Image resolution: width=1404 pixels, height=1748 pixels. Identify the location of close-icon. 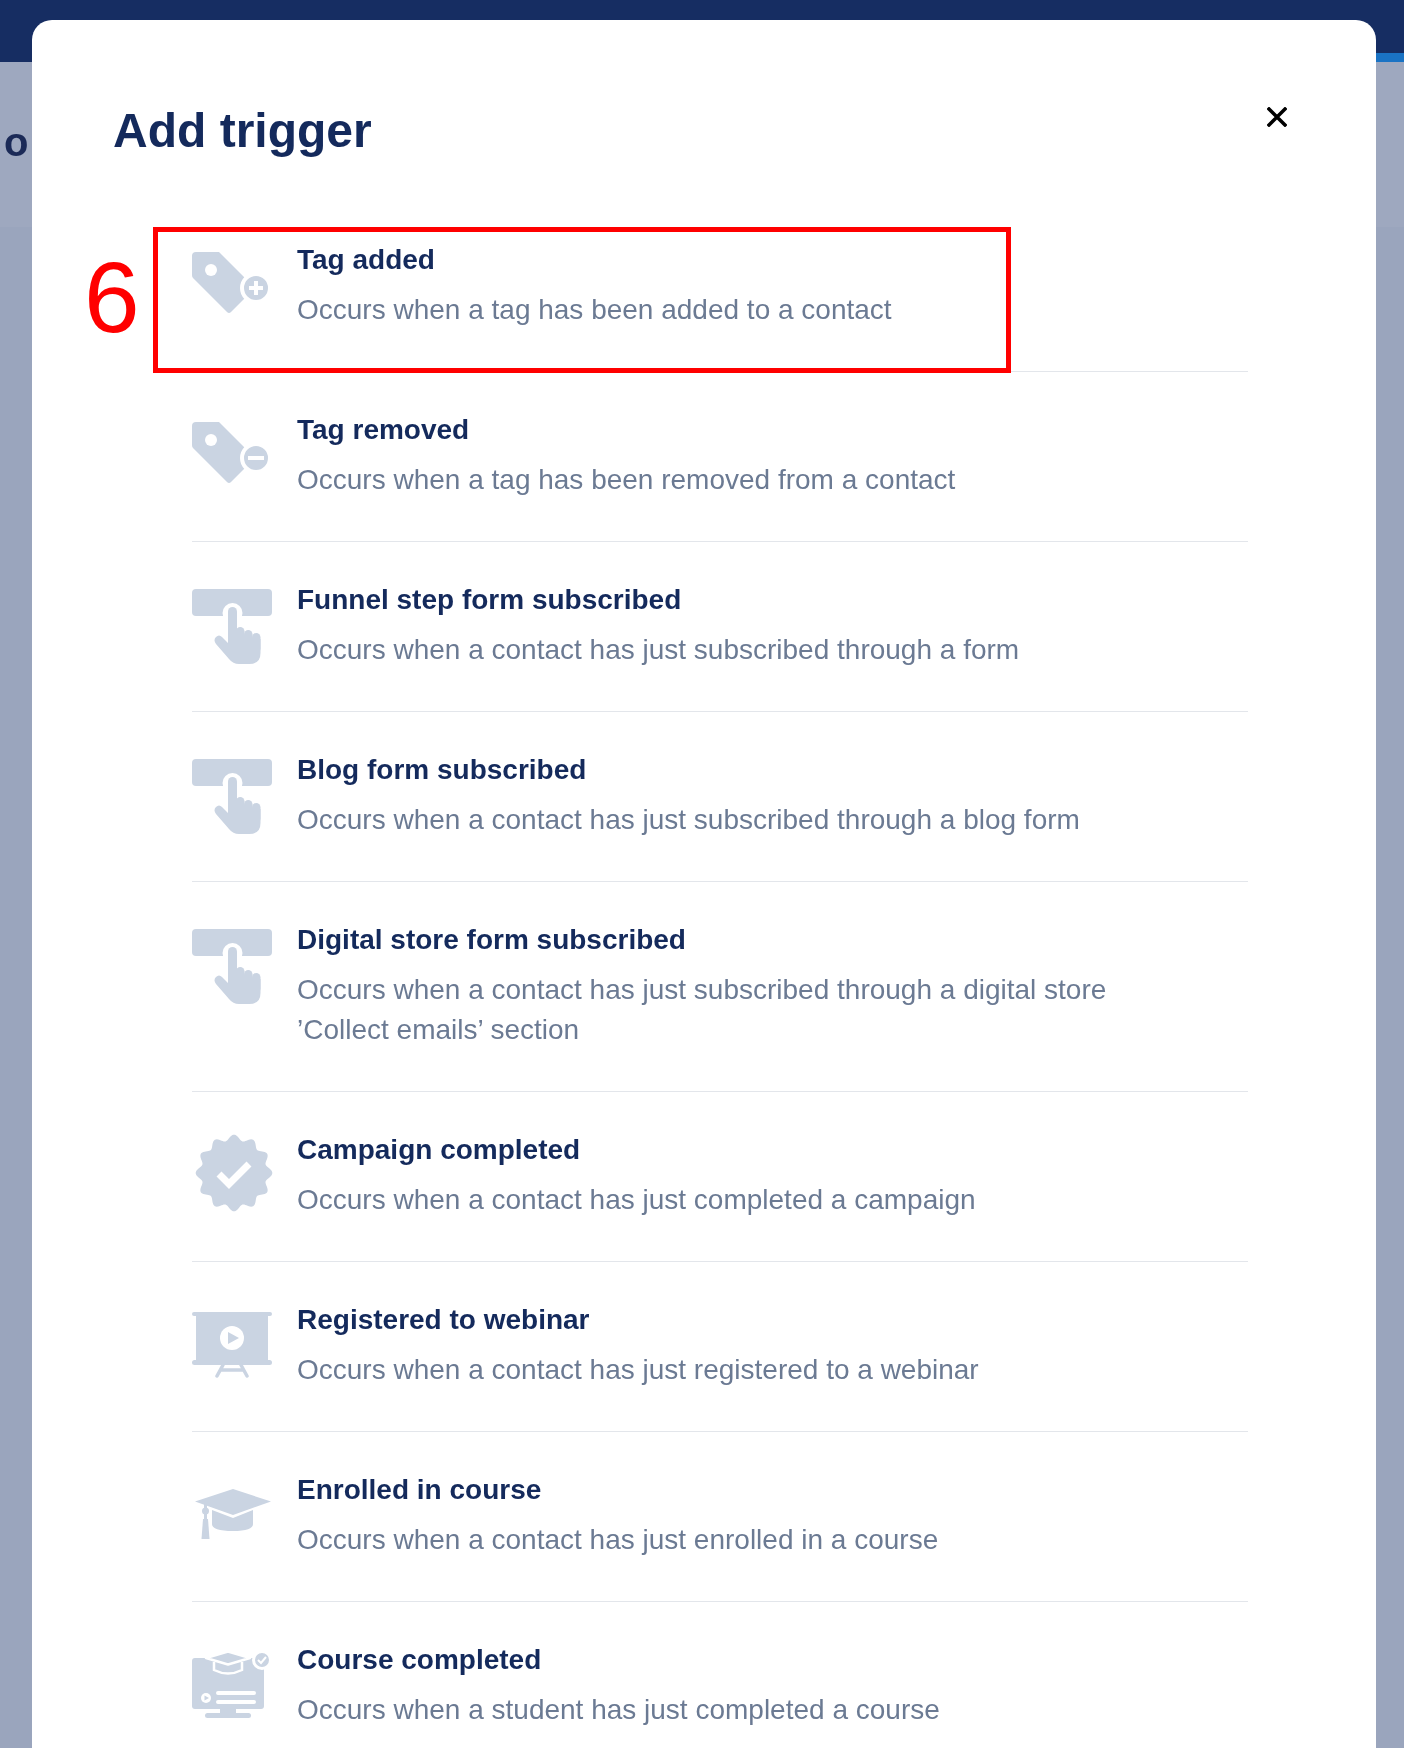
(1277, 117).